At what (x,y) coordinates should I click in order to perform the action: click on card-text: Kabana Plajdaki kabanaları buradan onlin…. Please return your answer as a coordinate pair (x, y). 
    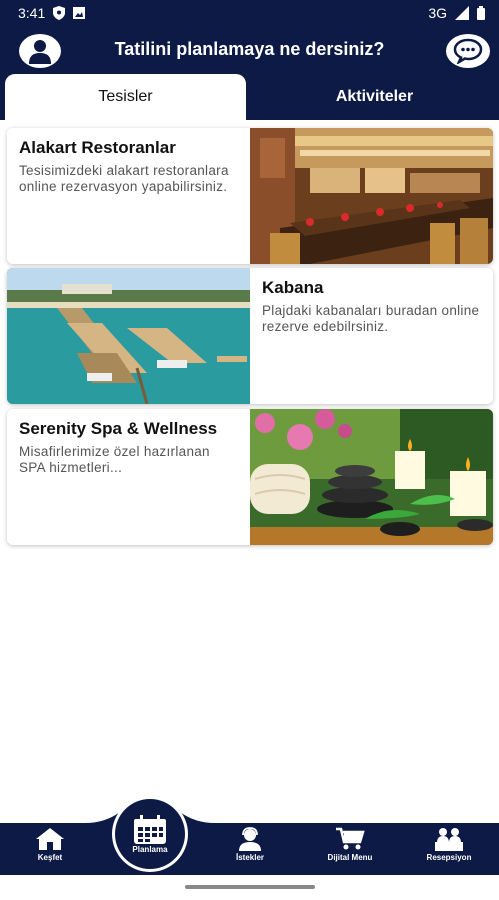
    Looking at the image, I should click on (371, 336).